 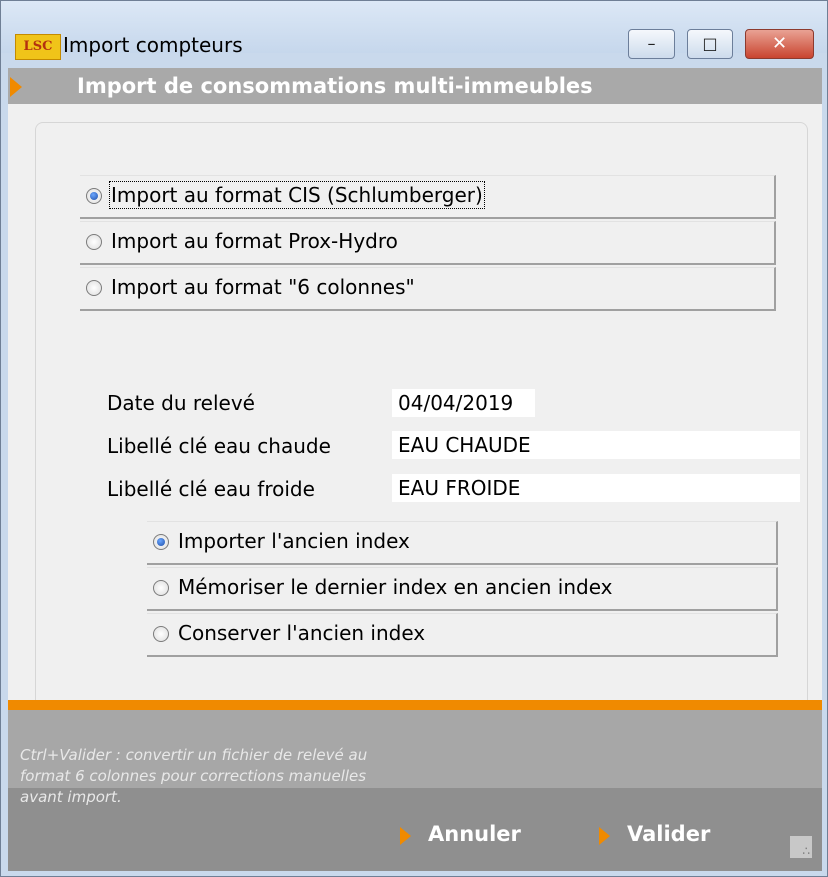 I want to click on close-button: ✕, so click(x=779, y=44).